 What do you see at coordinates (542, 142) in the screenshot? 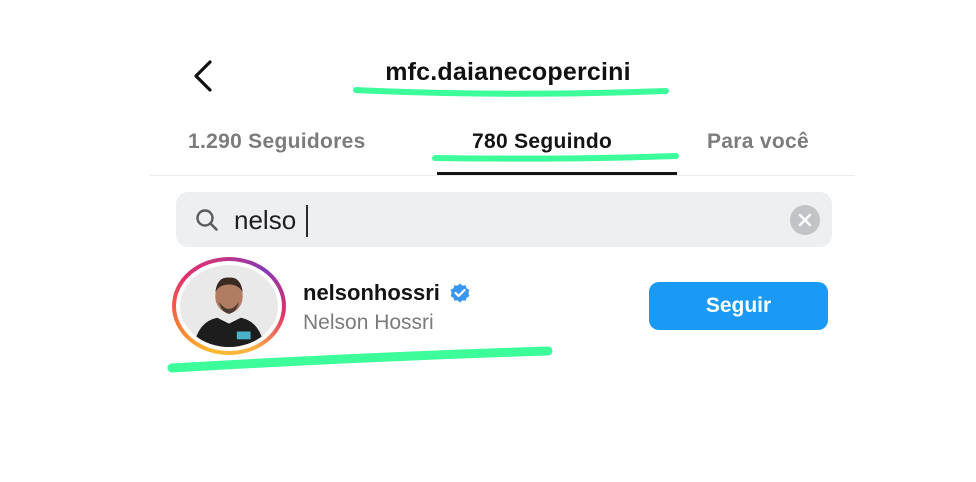
I see `tab-following: 780 Seguindo` at bounding box center [542, 142].